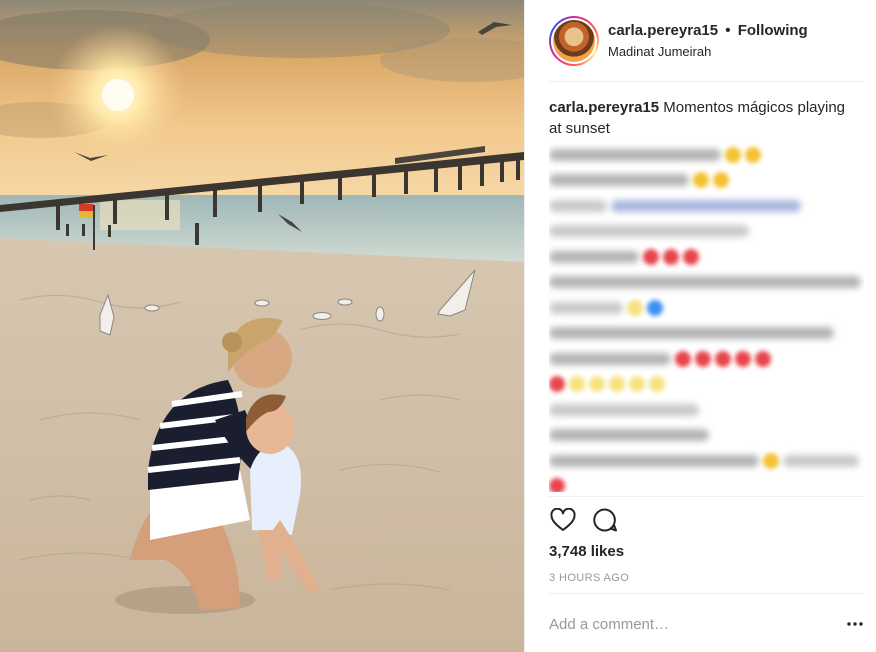 Image resolution: width=876 pixels, height=652 pixels. I want to click on add-comment-input, so click(694, 624).